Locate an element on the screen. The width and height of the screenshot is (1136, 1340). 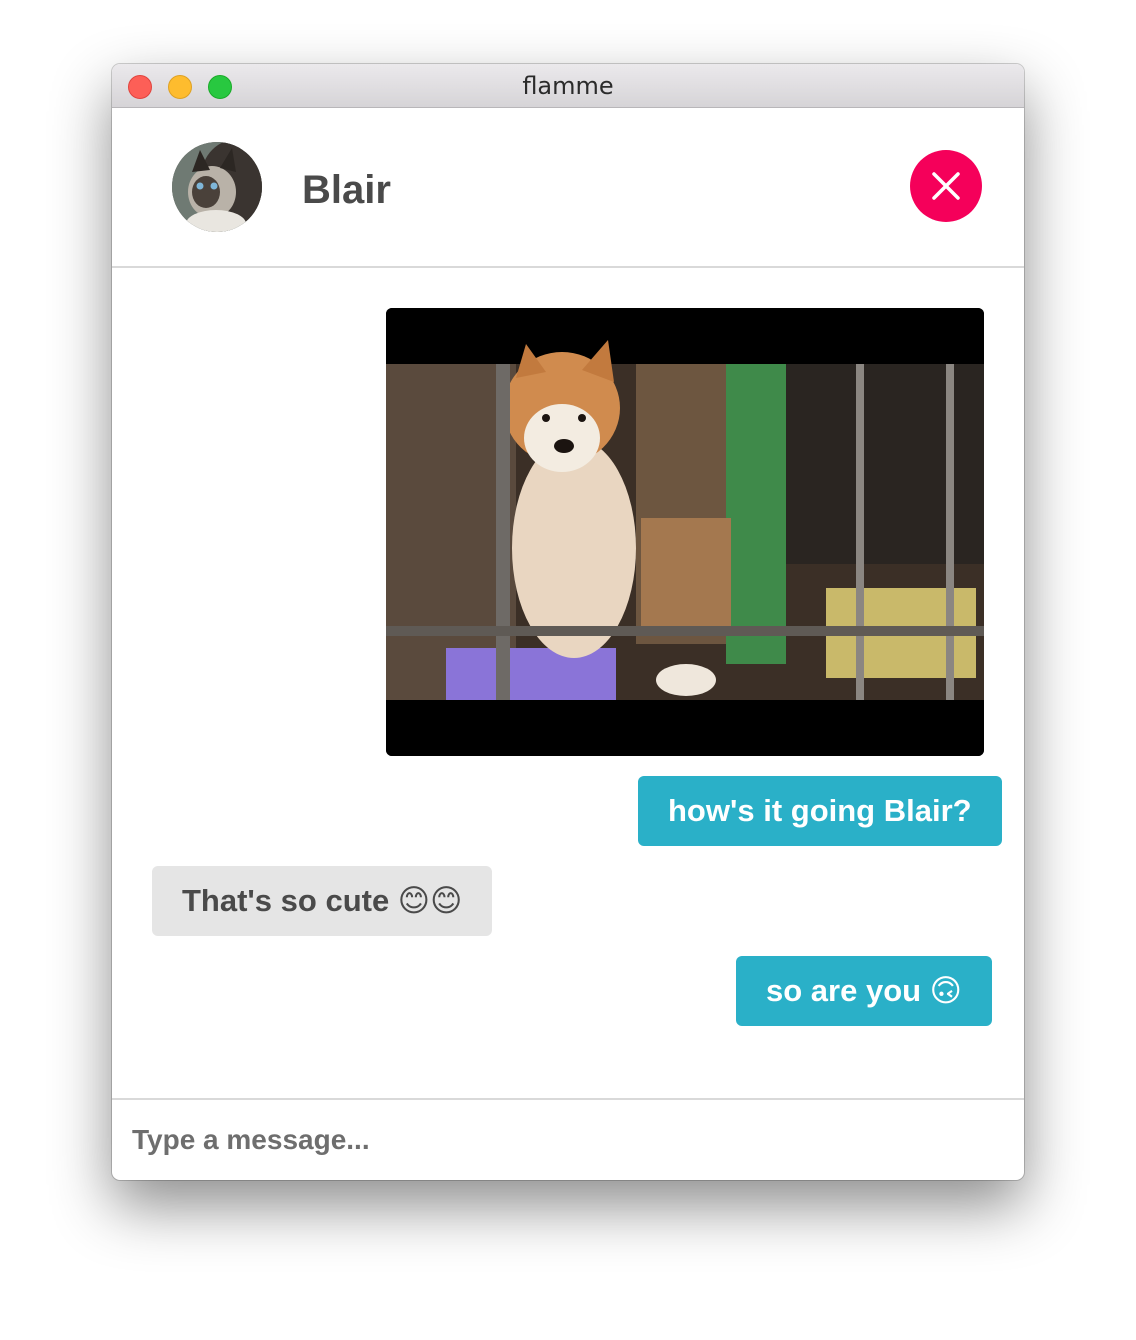
message-composer is located at coordinates (568, 1139).